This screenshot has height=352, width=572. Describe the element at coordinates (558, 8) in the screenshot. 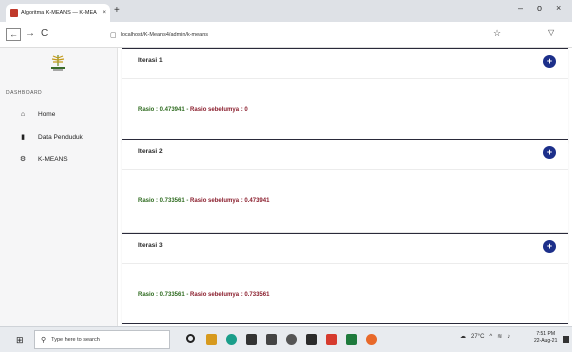

I see `close-window-button: ×` at that location.